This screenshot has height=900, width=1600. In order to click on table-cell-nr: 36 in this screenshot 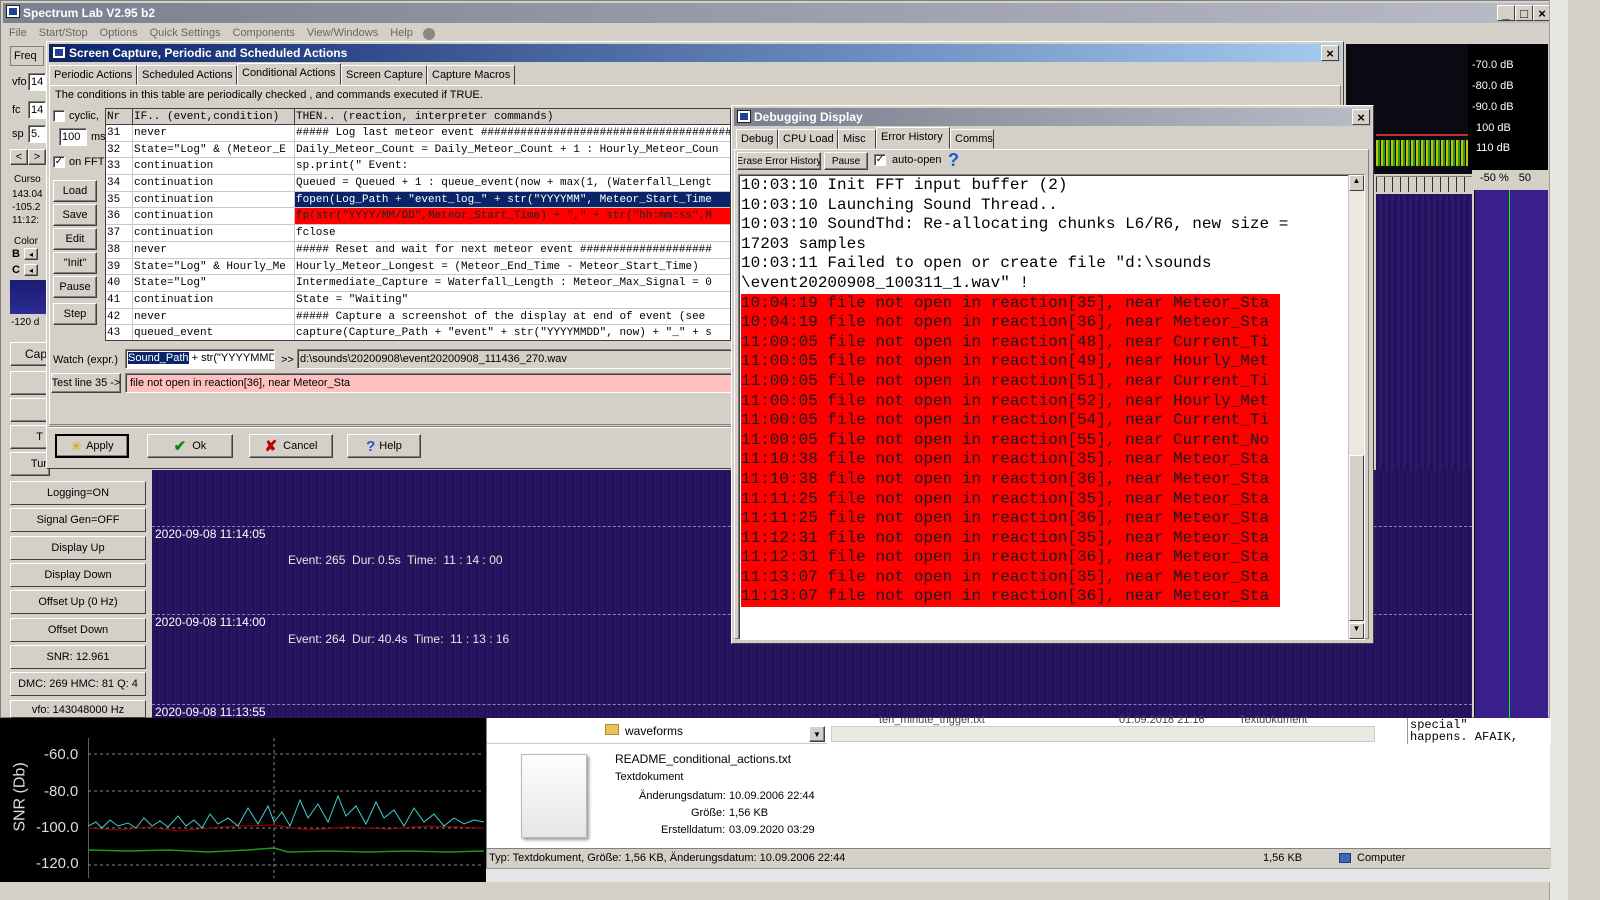, I will do `click(119, 216)`.